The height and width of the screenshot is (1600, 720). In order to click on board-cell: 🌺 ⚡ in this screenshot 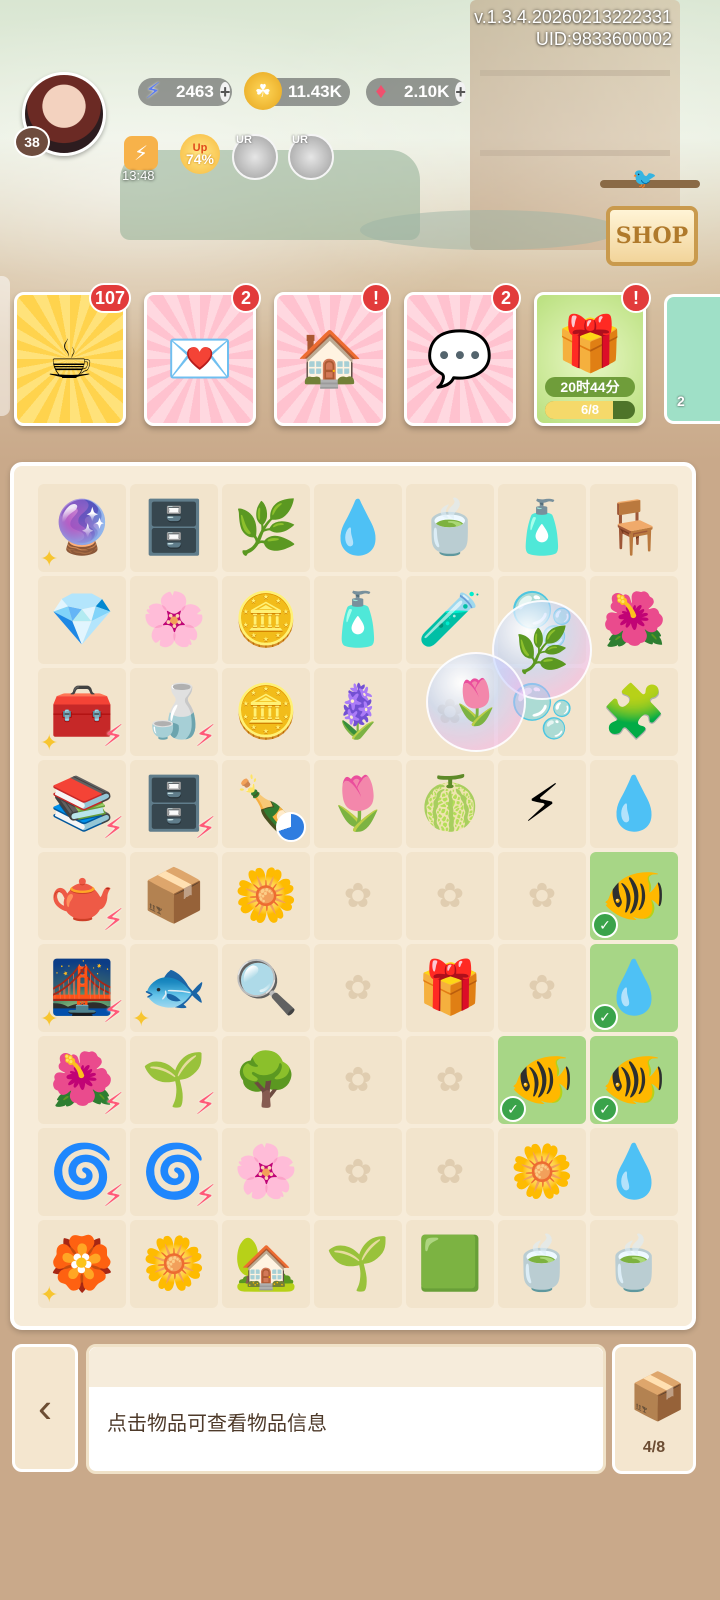, I will do `click(82, 1080)`.